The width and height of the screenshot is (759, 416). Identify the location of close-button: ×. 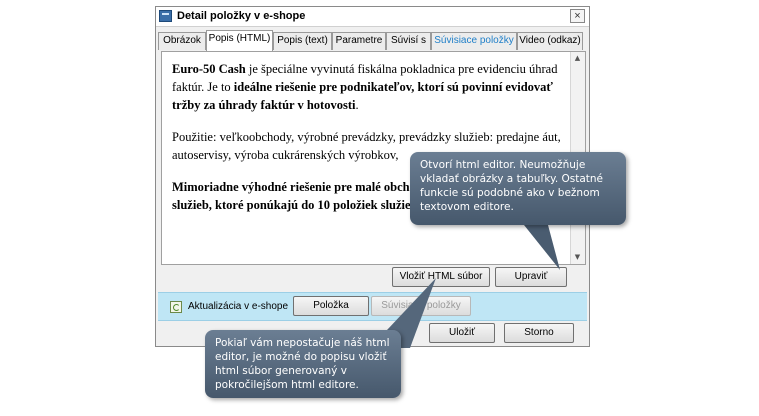
(577, 16).